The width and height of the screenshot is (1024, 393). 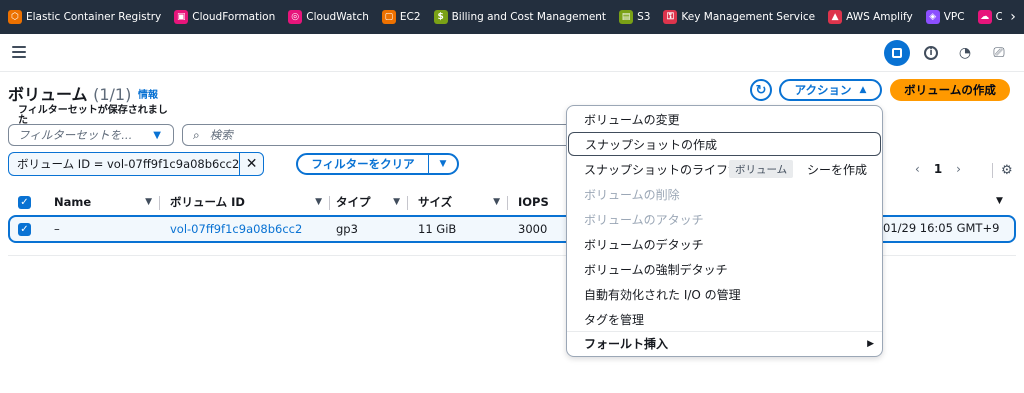 I want to click on favorite-billing: $ Billing and Cost Management, so click(x=519, y=17).